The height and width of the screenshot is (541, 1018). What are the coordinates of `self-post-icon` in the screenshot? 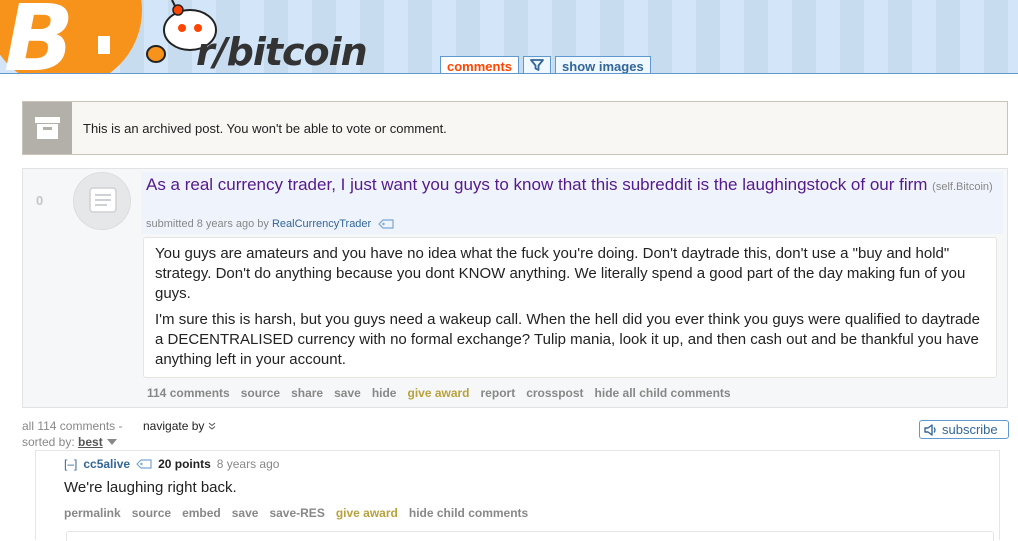 It's located at (103, 200).